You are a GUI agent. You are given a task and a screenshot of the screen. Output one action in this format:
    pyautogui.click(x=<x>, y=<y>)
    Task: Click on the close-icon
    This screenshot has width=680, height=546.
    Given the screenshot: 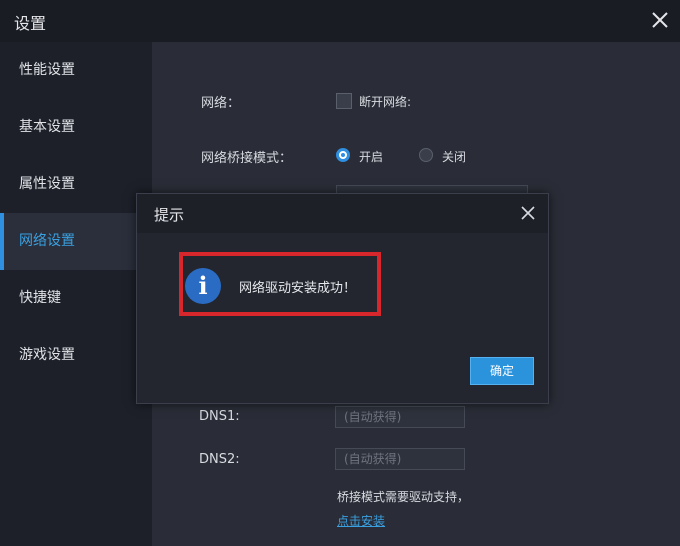 What is the action you would take?
    pyautogui.click(x=660, y=20)
    